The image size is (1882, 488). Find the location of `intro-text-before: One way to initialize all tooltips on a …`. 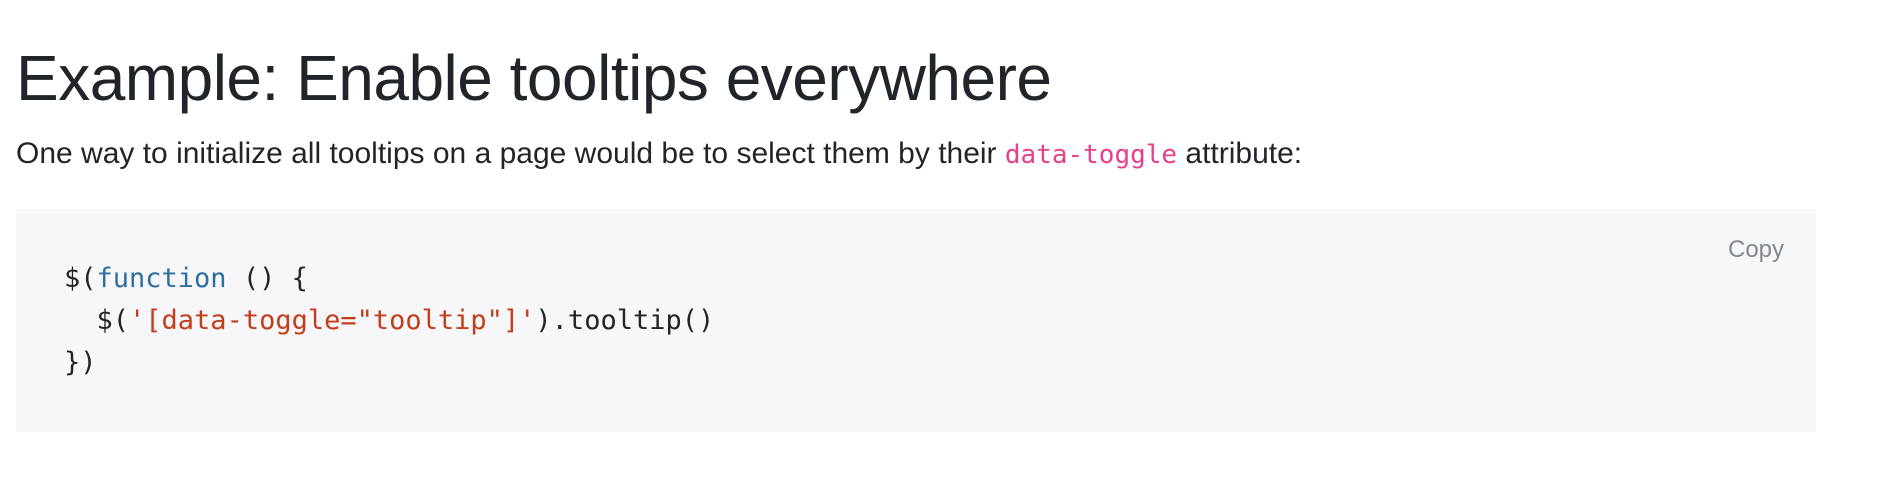

intro-text-before: One way to initialize all tooltips on a … is located at coordinates (510, 153).